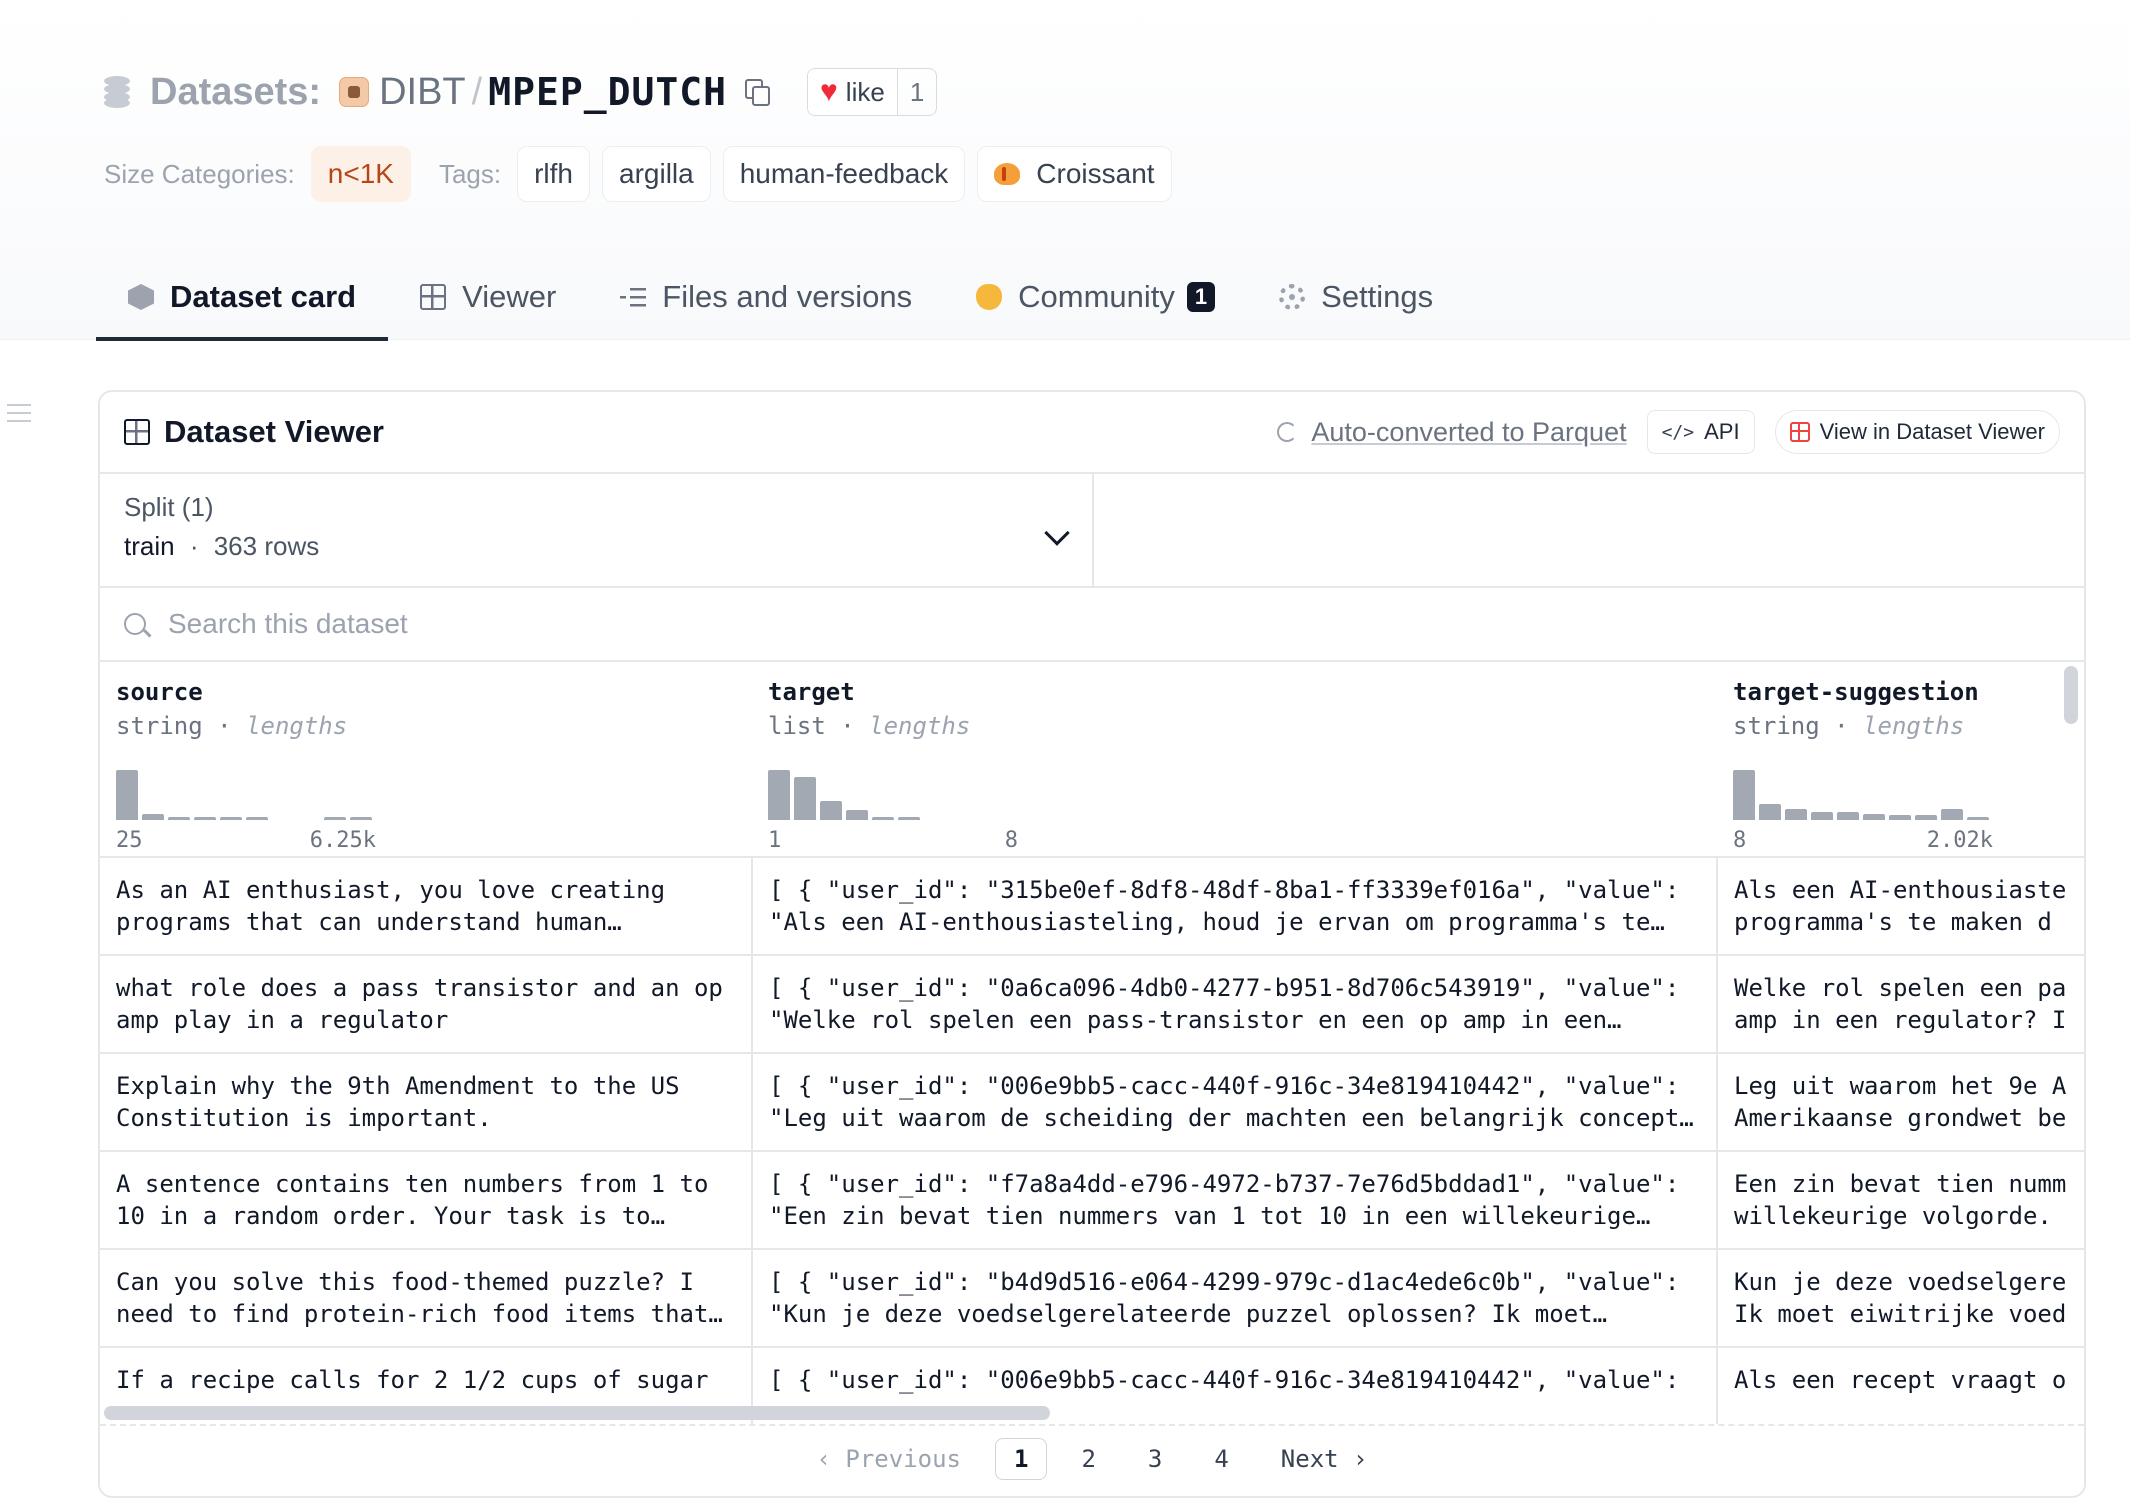  What do you see at coordinates (1849, 726) in the screenshot?
I see `column-type: string · lengths` at bounding box center [1849, 726].